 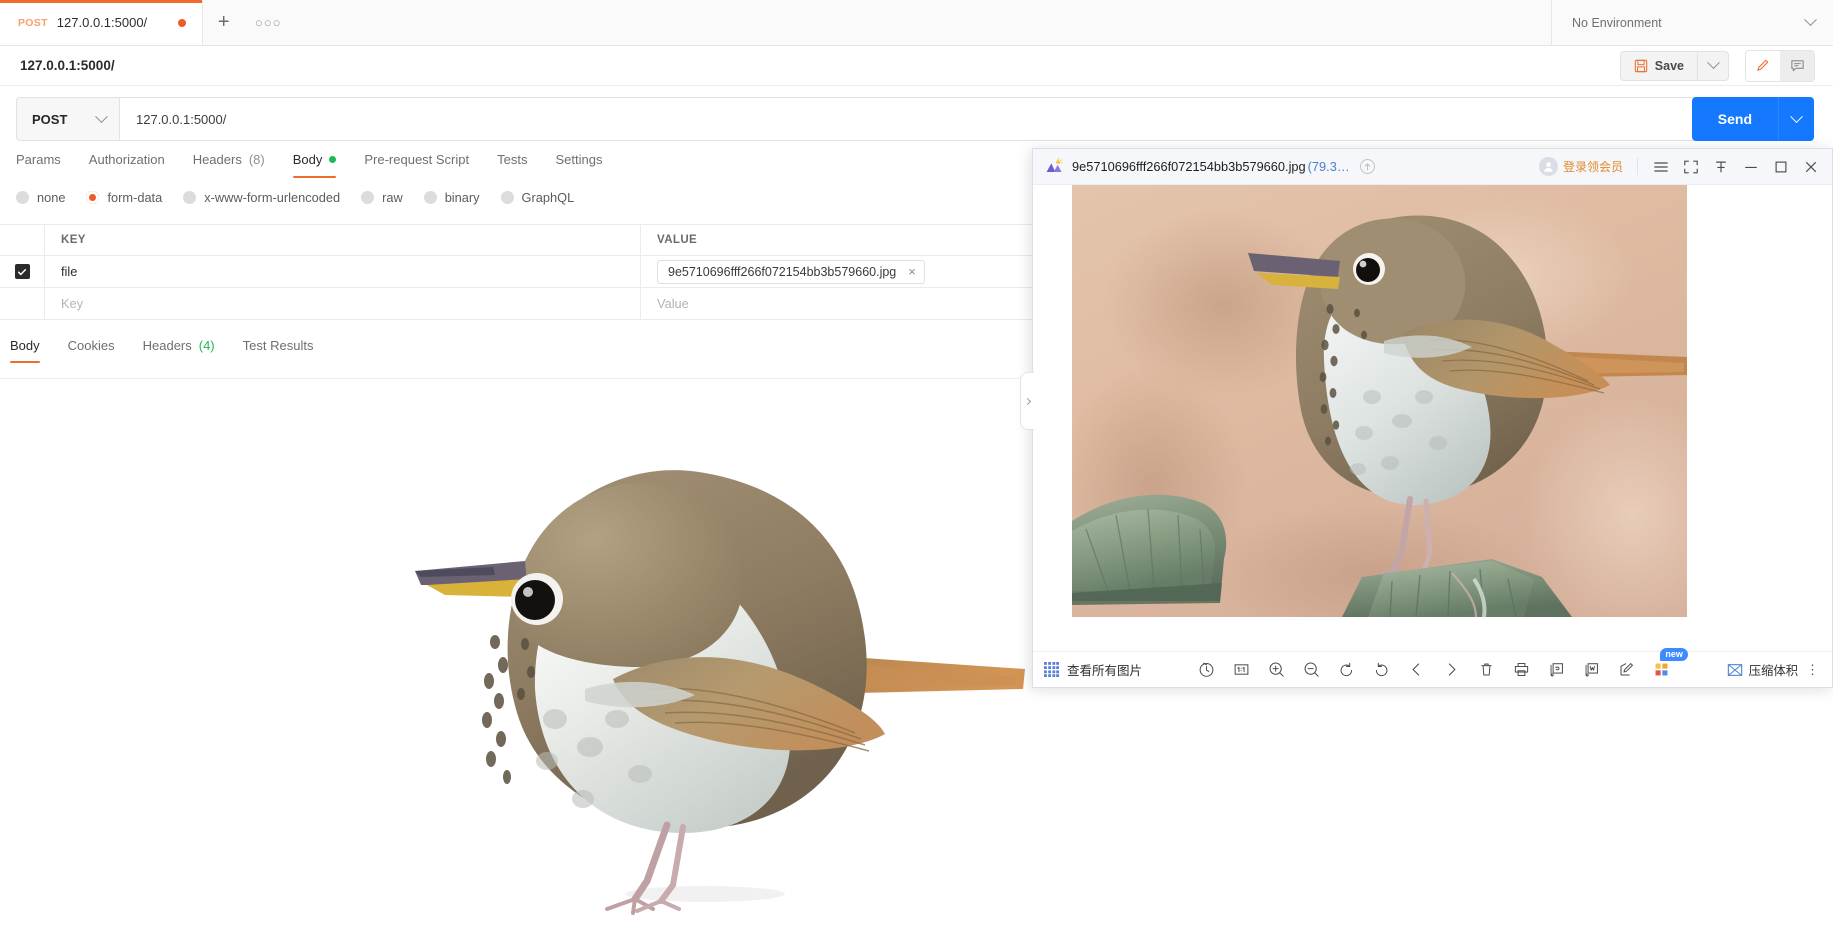 I want to click on send-options-button, so click(x=1796, y=119).